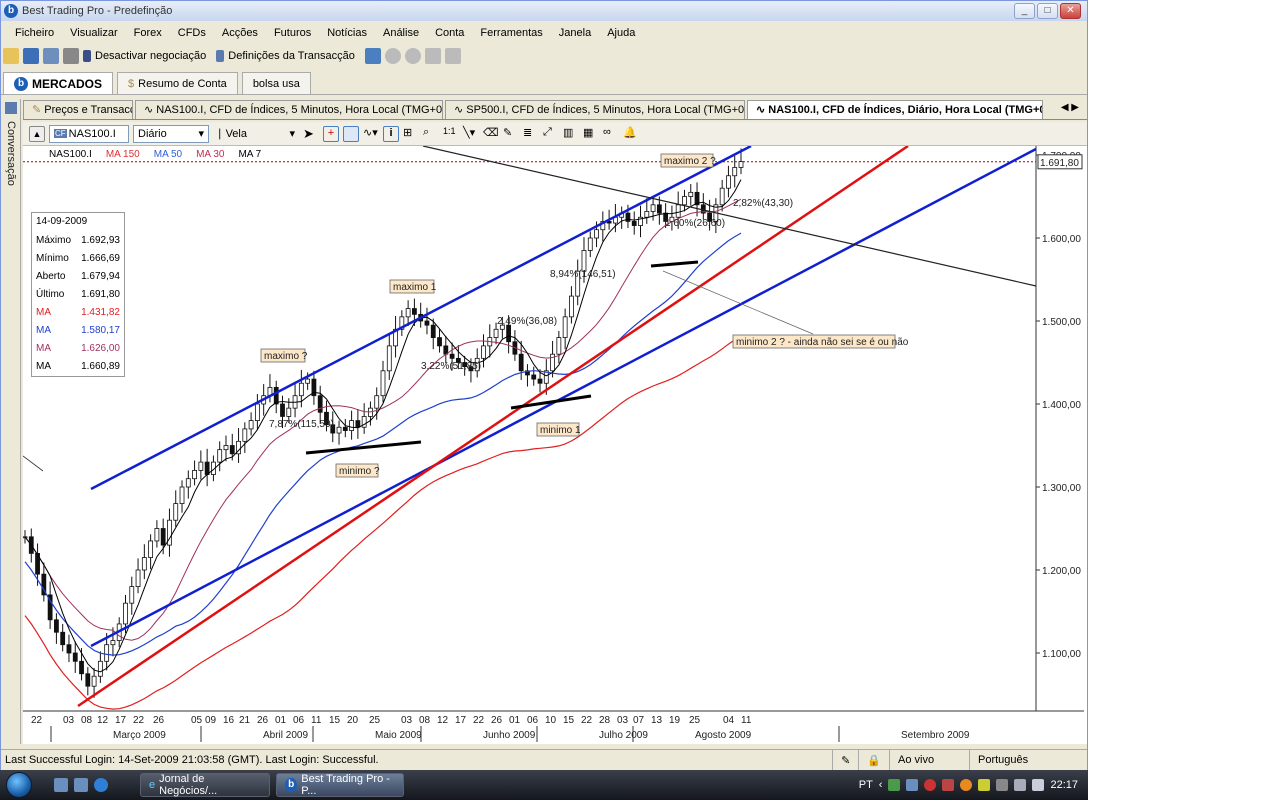 The image size is (1280, 800). What do you see at coordinates (1020, 785) in the screenshot?
I see `network-icon` at bounding box center [1020, 785].